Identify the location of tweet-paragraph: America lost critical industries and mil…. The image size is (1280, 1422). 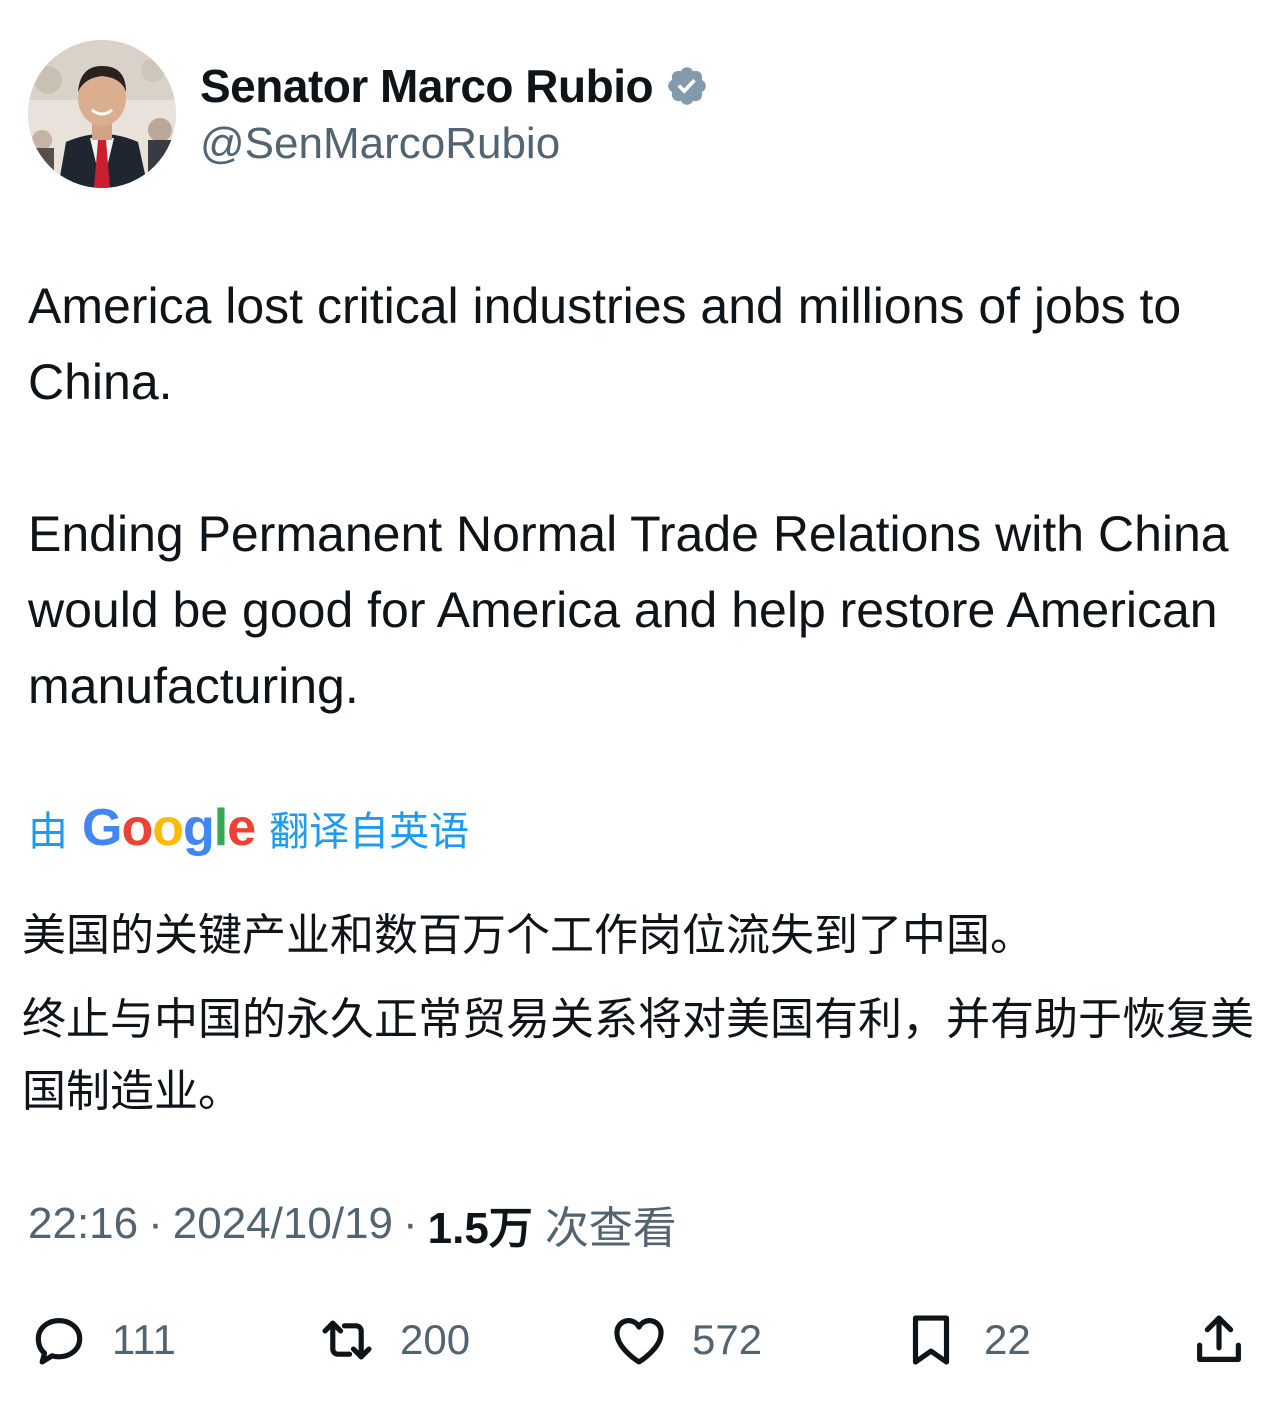
(605, 344).